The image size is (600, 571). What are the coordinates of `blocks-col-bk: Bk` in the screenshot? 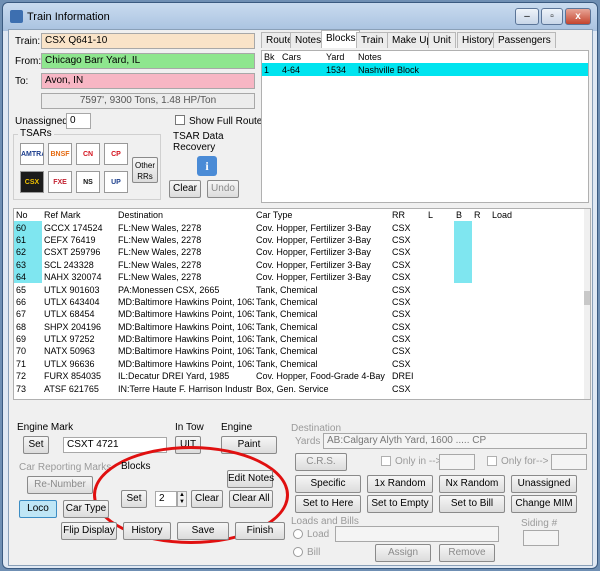 It's located at (271, 57).